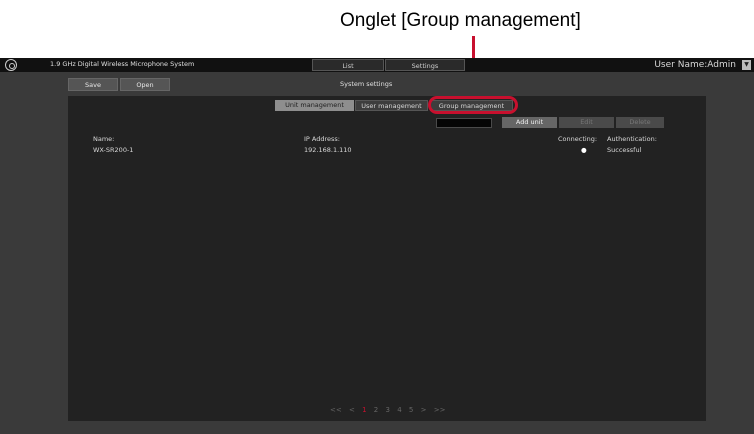 This screenshot has width=754, height=434. What do you see at coordinates (376, 410) in the screenshot?
I see `pager-page: 2` at bounding box center [376, 410].